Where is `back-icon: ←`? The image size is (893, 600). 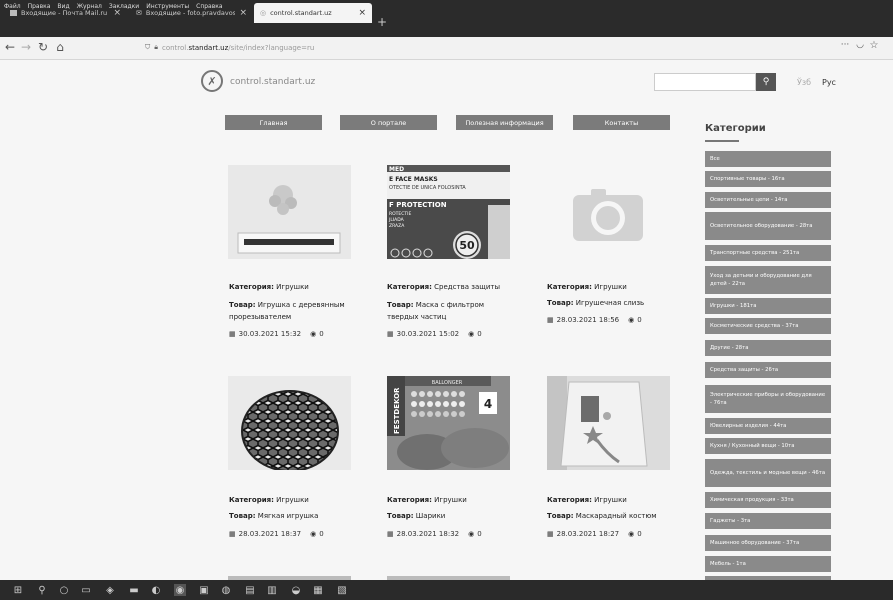
back-icon: ← is located at coordinates (10, 47).